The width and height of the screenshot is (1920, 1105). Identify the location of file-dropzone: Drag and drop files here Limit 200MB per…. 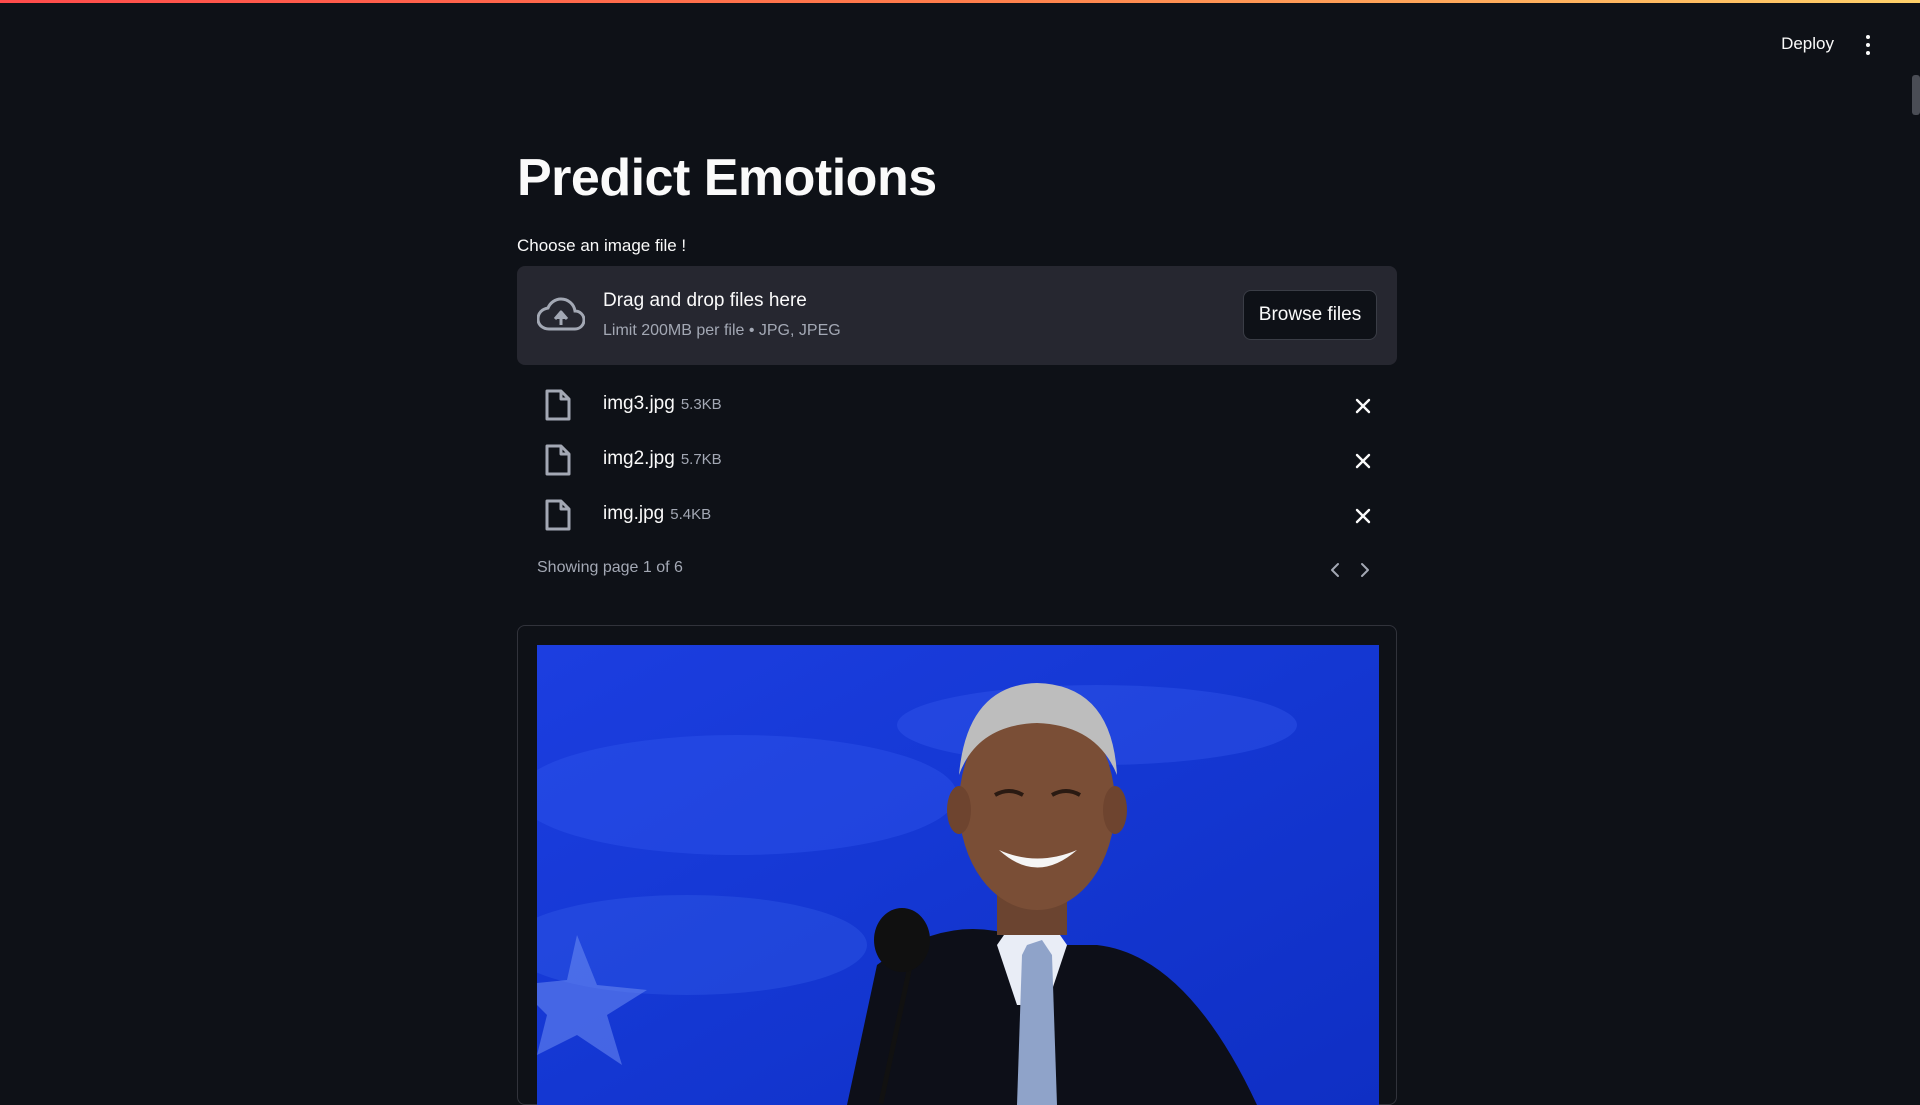
(957, 315).